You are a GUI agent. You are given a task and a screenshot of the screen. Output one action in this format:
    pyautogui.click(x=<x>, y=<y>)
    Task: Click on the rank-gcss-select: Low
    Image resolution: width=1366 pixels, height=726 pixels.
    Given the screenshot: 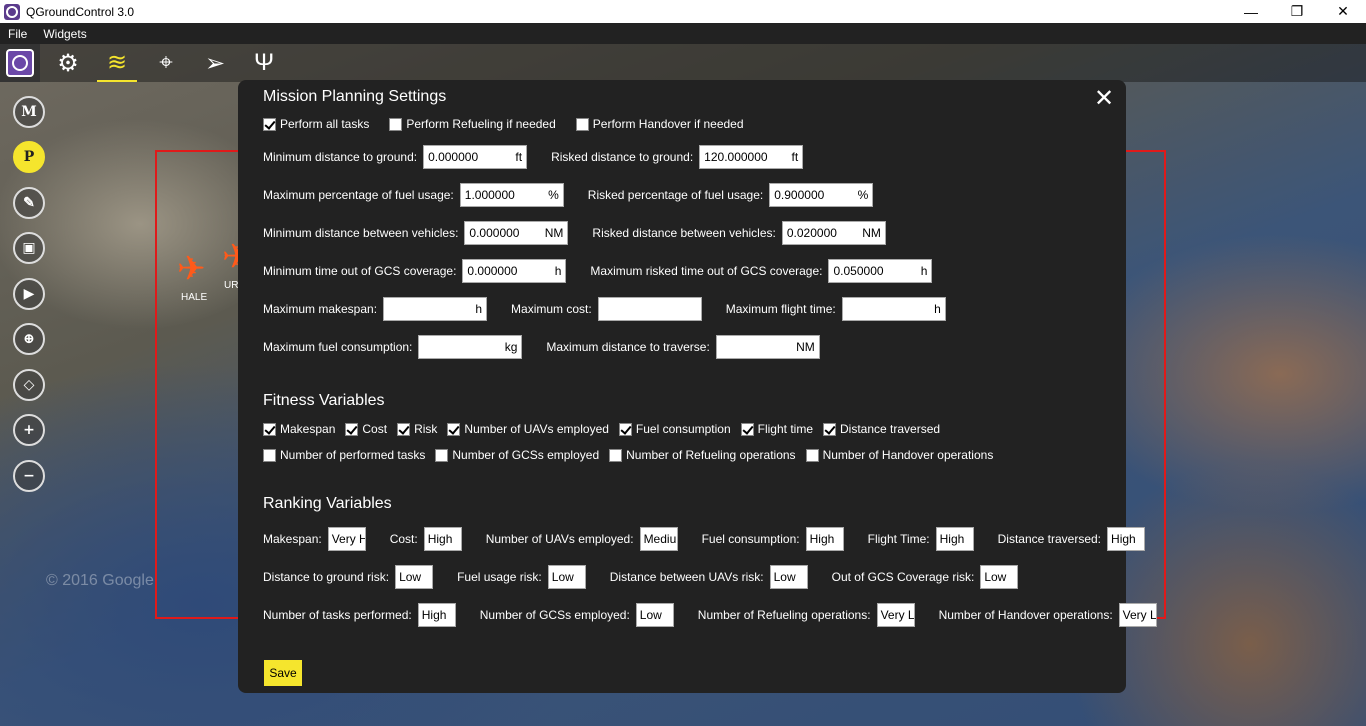 What is the action you would take?
    pyautogui.click(x=654, y=615)
    